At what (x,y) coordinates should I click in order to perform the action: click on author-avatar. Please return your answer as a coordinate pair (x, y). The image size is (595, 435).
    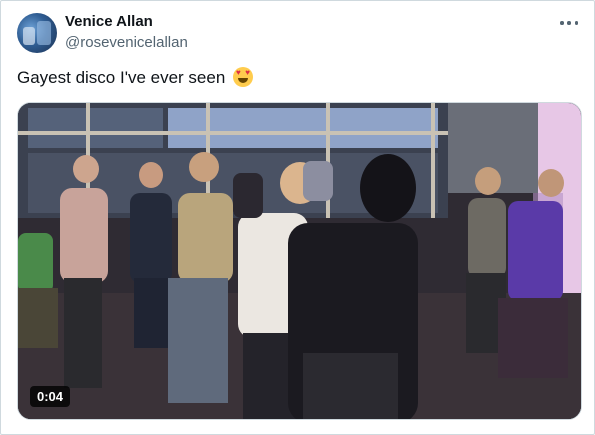
    Looking at the image, I should click on (37, 33).